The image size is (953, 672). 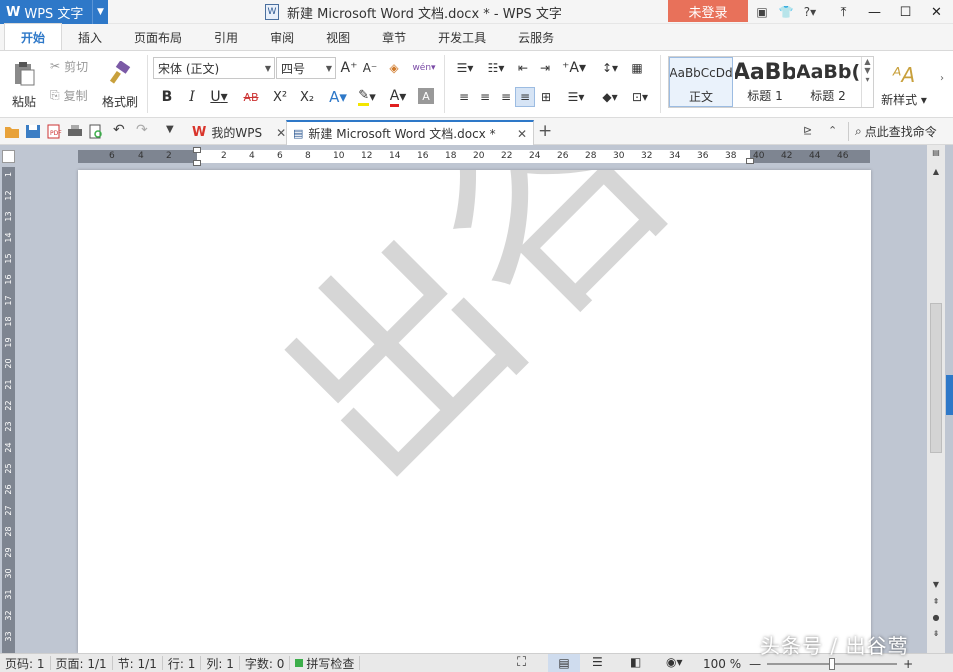 What do you see at coordinates (874, 12) in the screenshot?
I see `minimize-button: —` at bounding box center [874, 12].